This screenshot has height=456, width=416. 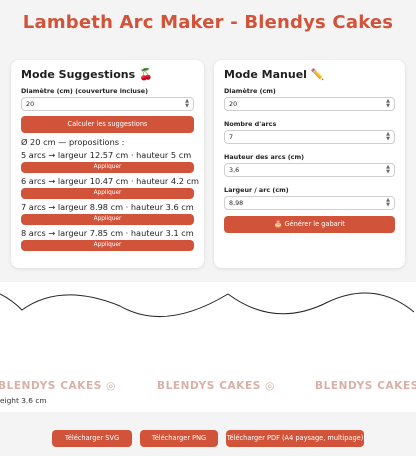 I want to click on page-title: Lambeth Arc Maker - Blendys Cakes, so click(x=208, y=22).